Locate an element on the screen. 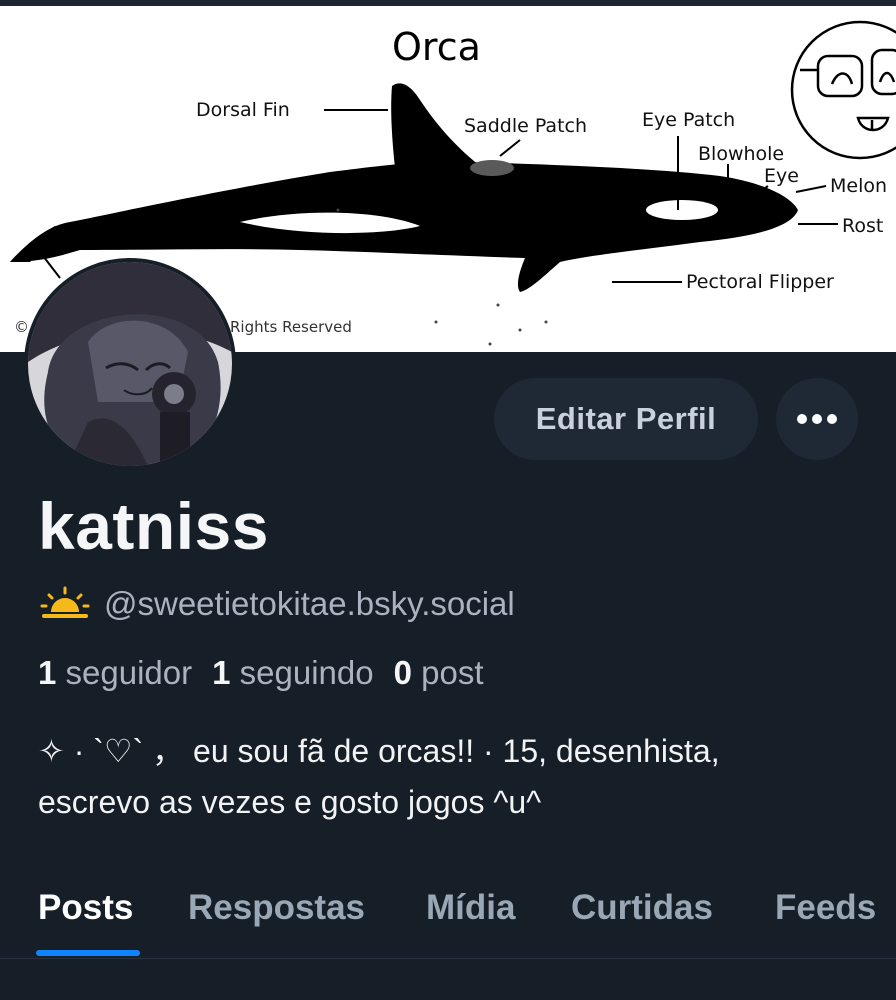  tab-feeds: Feeds is located at coordinates (825, 908).